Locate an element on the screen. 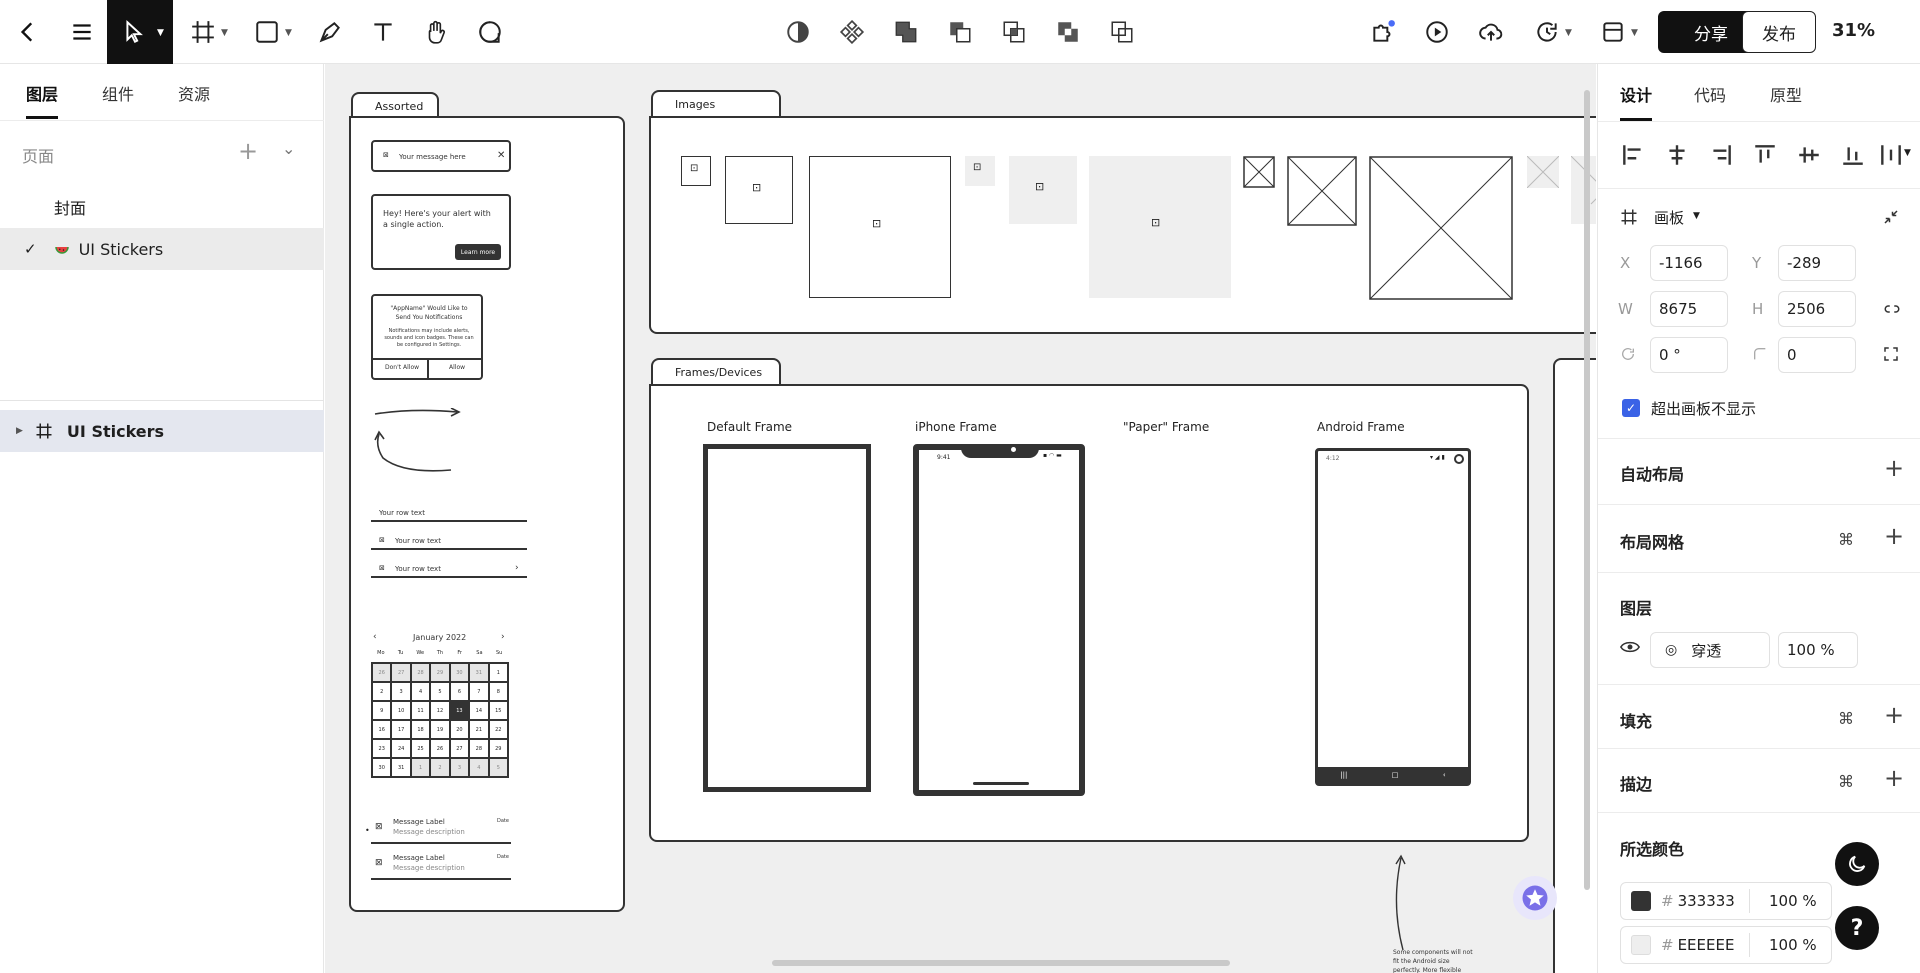 Image resolution: width=1920 pixels, height=973 pixels. distribute-icon is located at coordinates (1891, 155).